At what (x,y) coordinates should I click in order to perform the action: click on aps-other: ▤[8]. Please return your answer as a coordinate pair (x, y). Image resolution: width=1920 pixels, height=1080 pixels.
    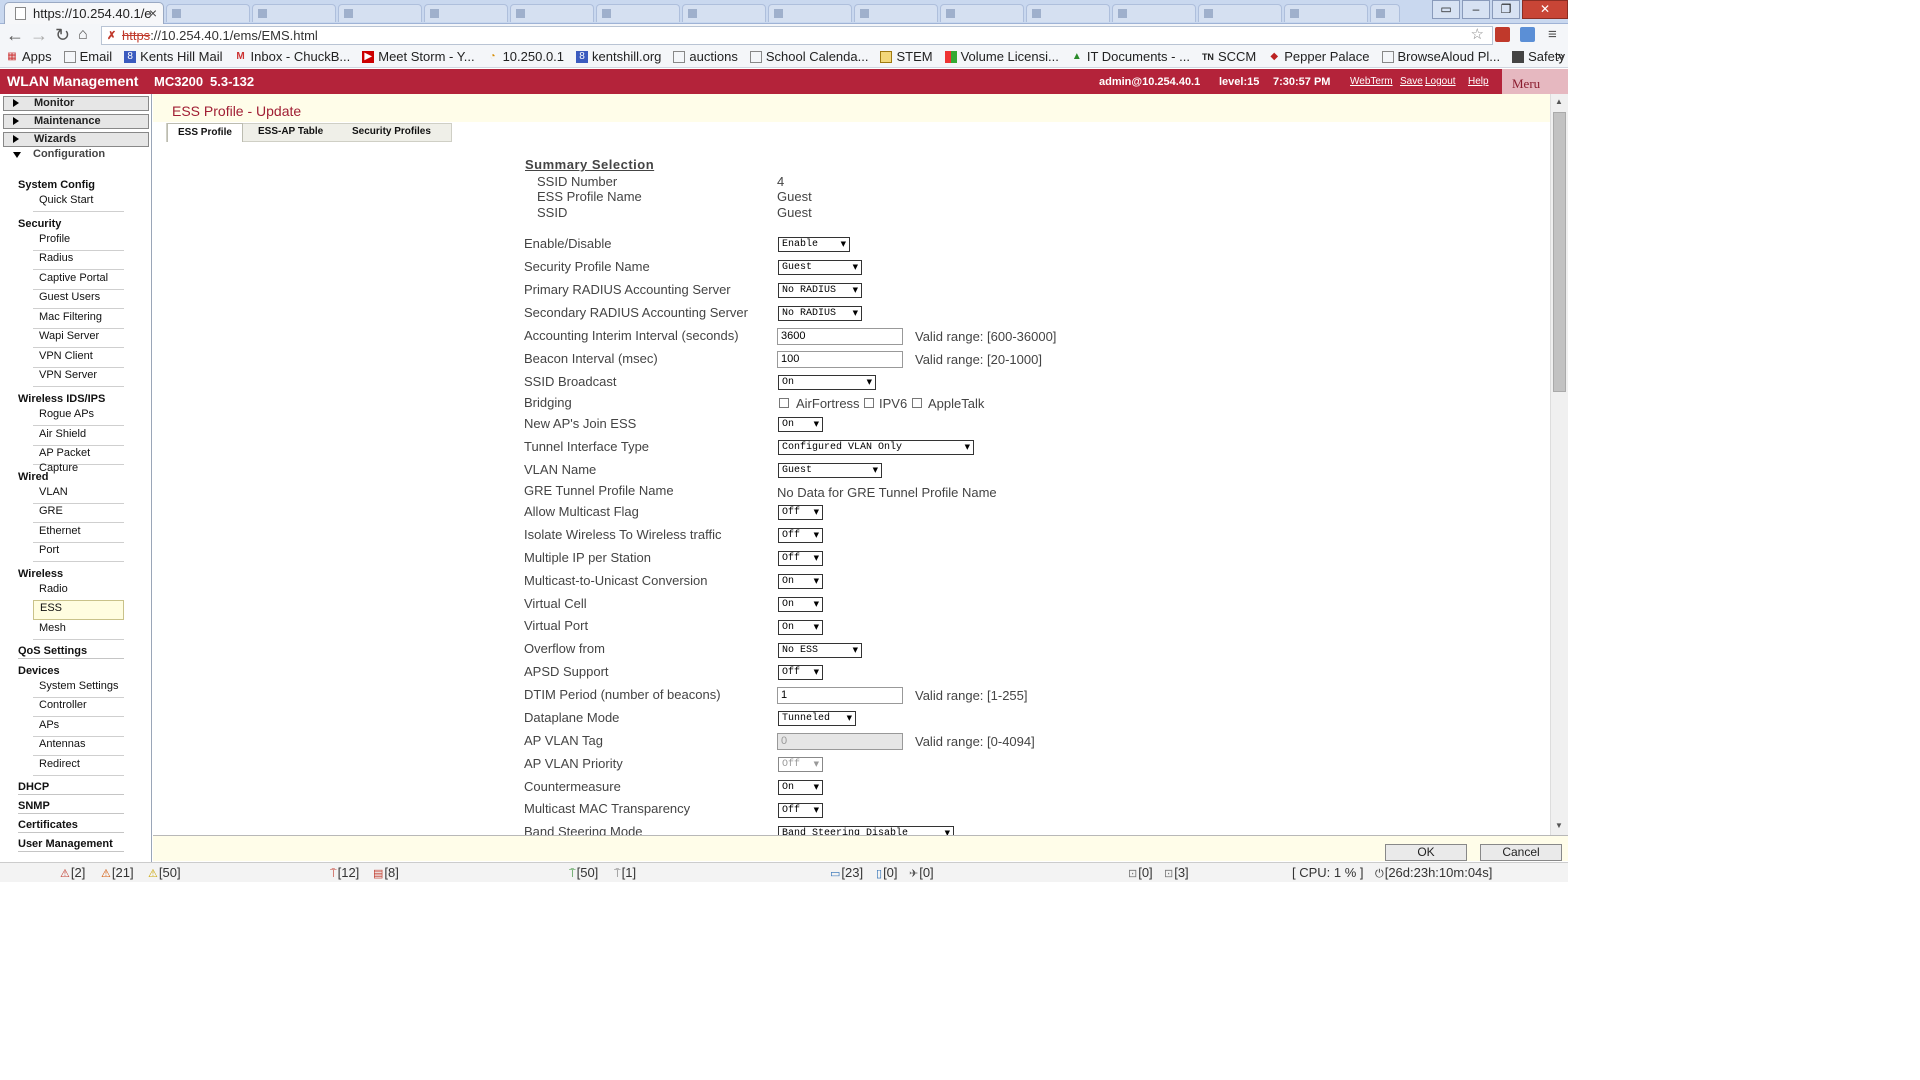
    Looking at the image, I should click on (386, 872).